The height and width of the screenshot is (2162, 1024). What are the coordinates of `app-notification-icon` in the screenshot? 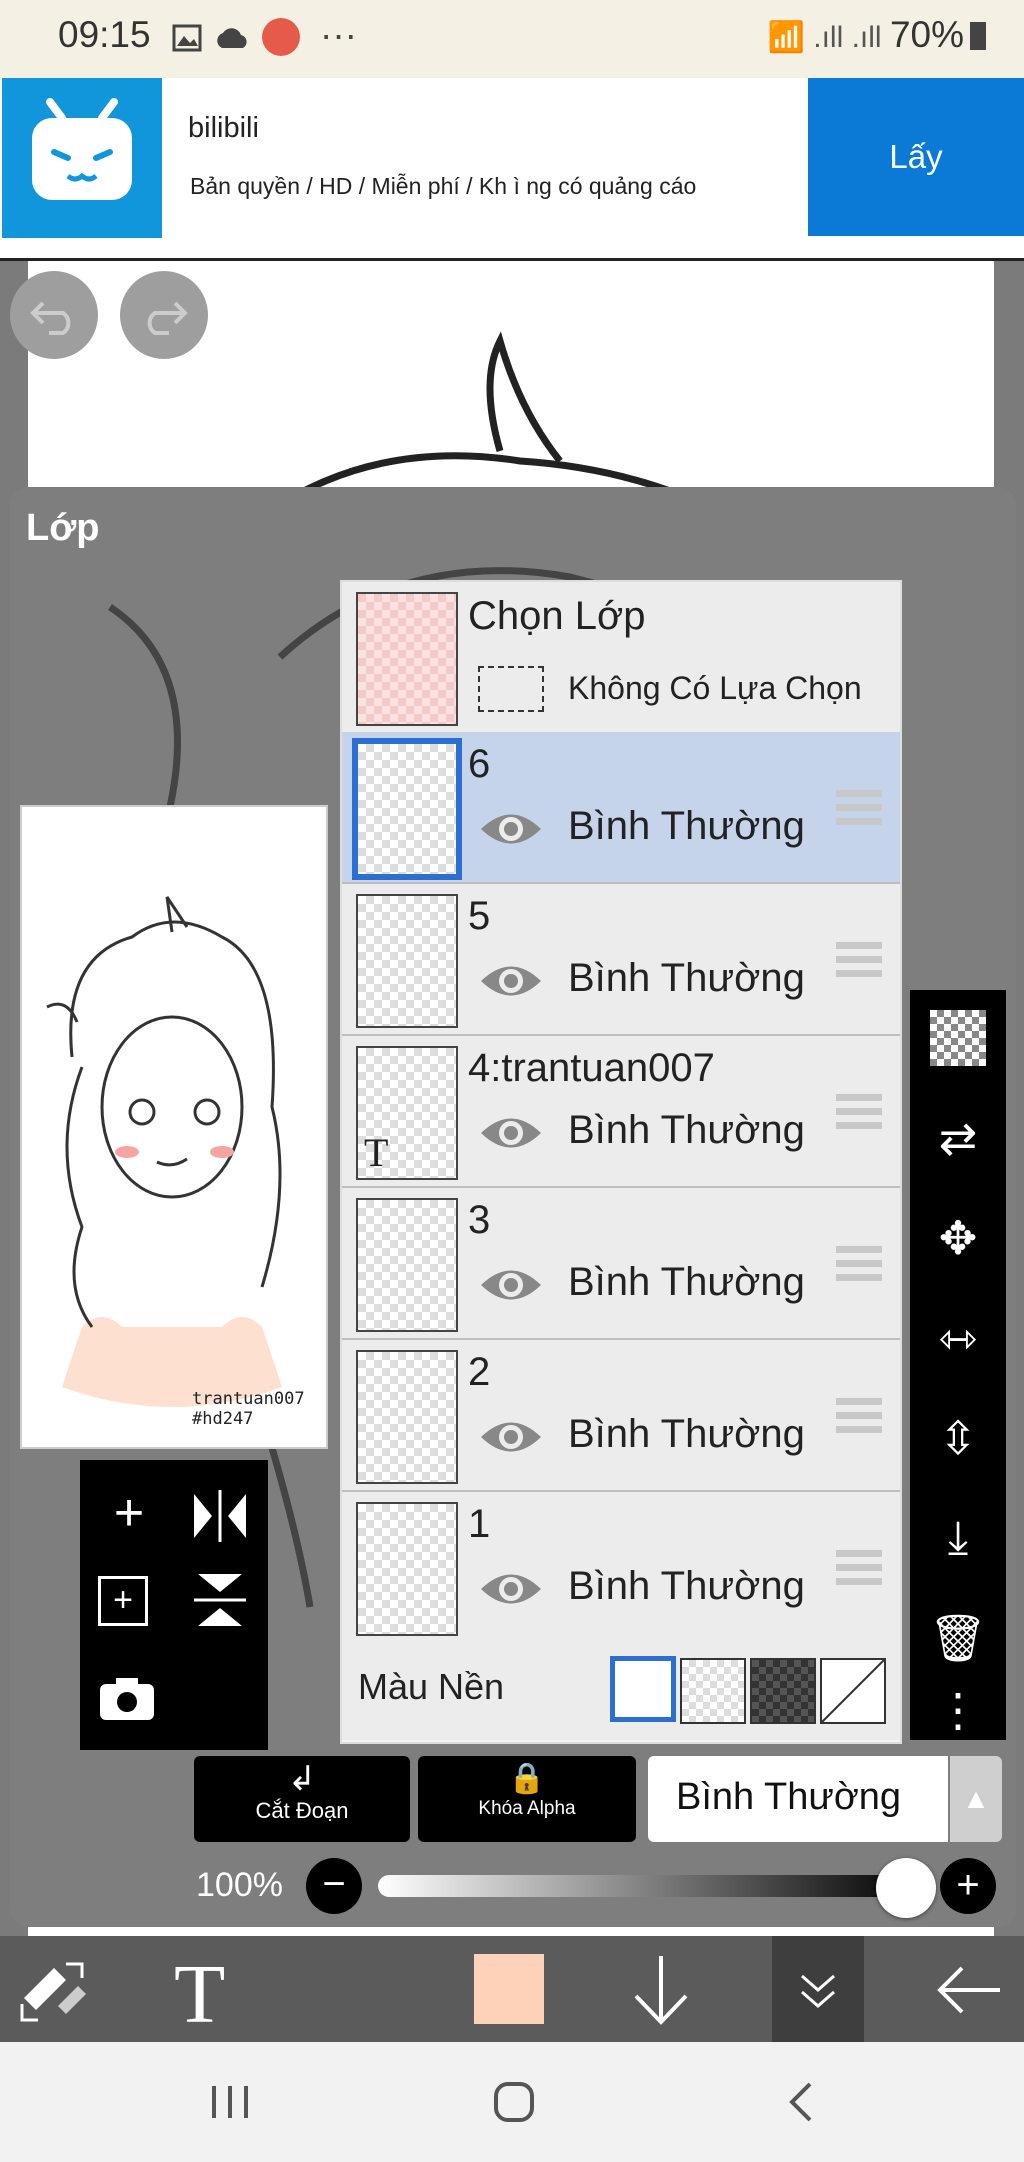 It's located at (281, 37).